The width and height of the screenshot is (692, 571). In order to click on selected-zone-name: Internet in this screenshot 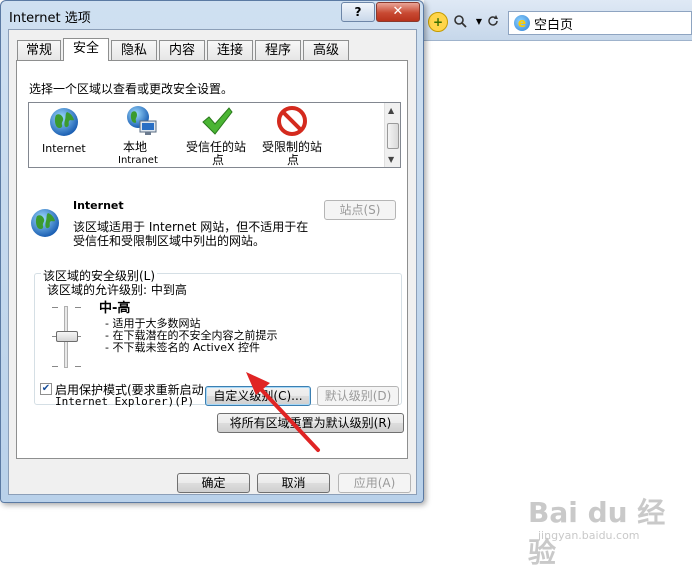, I will do `click(98, 205)`.